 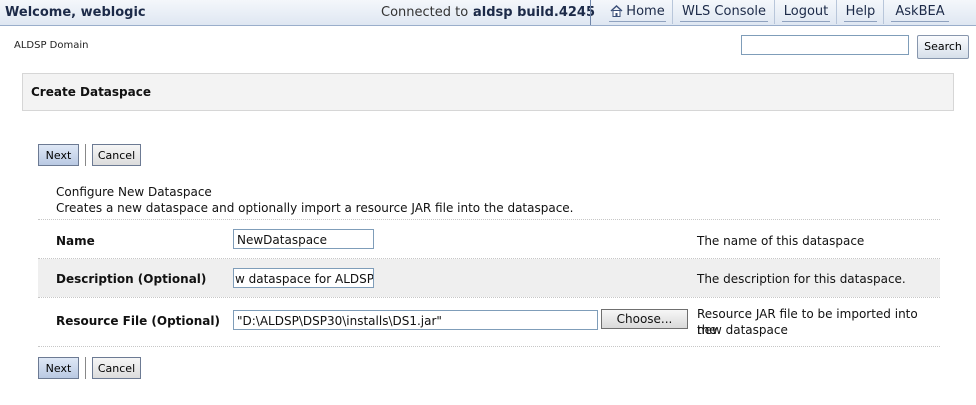 I want to click on cancel-button-top: Cancel, so click(x=116, y=155).